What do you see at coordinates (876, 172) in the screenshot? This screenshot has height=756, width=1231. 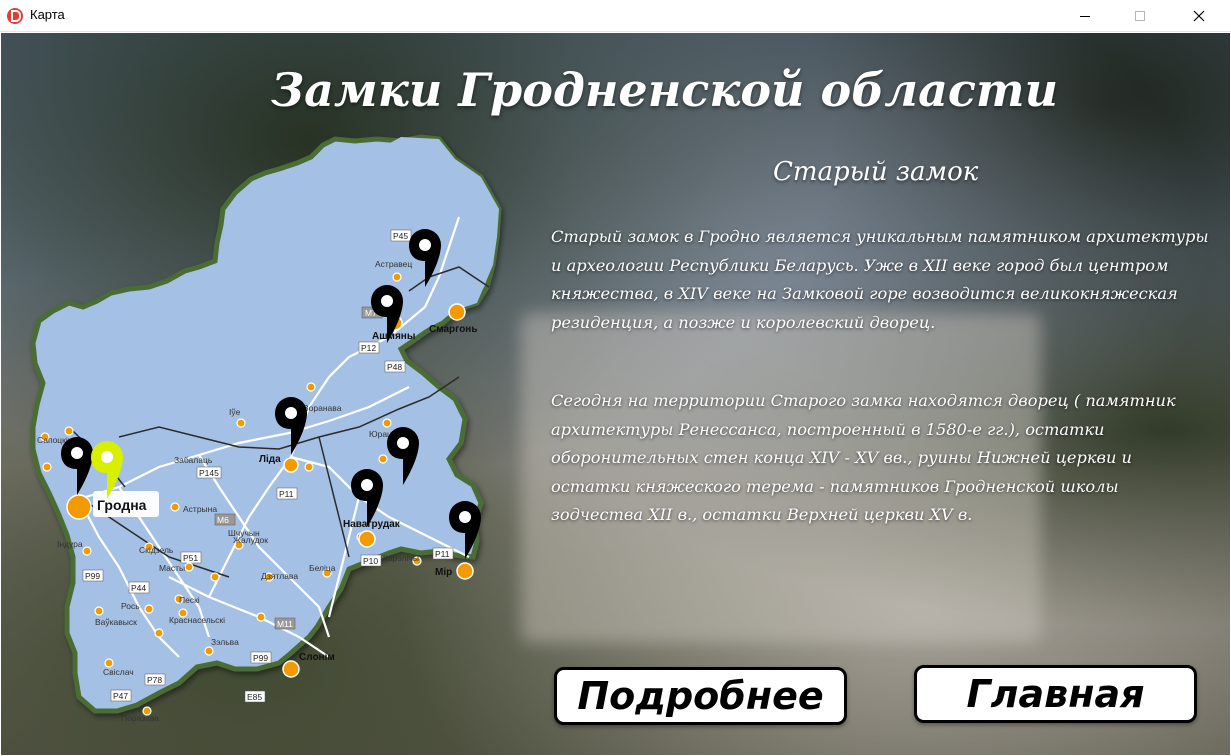 I see `castle-name: Старый замок` at bounding box center [876, 172].